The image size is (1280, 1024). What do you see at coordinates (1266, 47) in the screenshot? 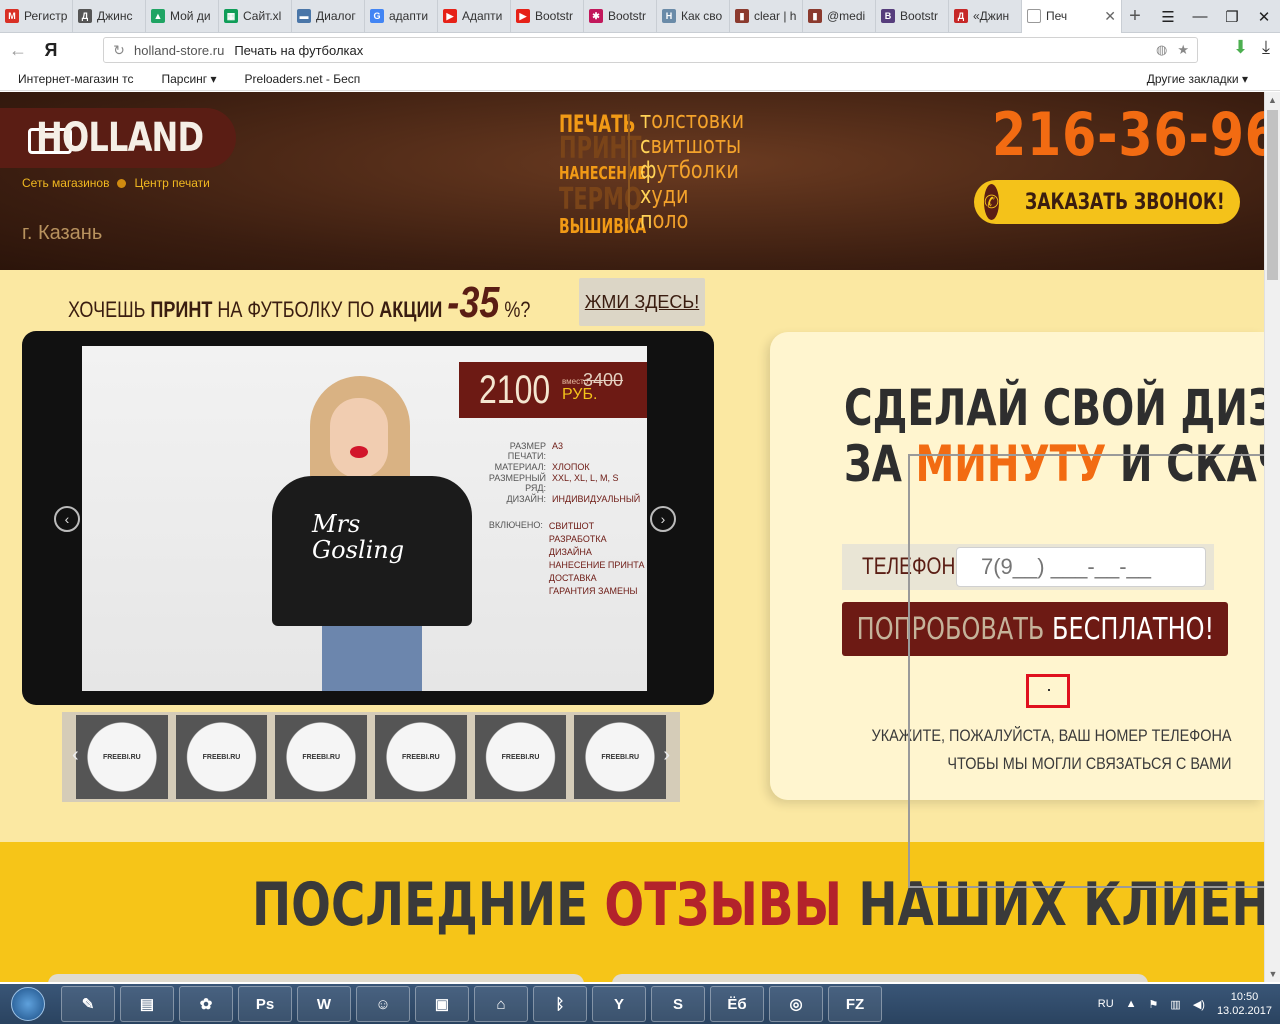
I see `downloads-icon: ⤓` at bounding box center [1266, 47].